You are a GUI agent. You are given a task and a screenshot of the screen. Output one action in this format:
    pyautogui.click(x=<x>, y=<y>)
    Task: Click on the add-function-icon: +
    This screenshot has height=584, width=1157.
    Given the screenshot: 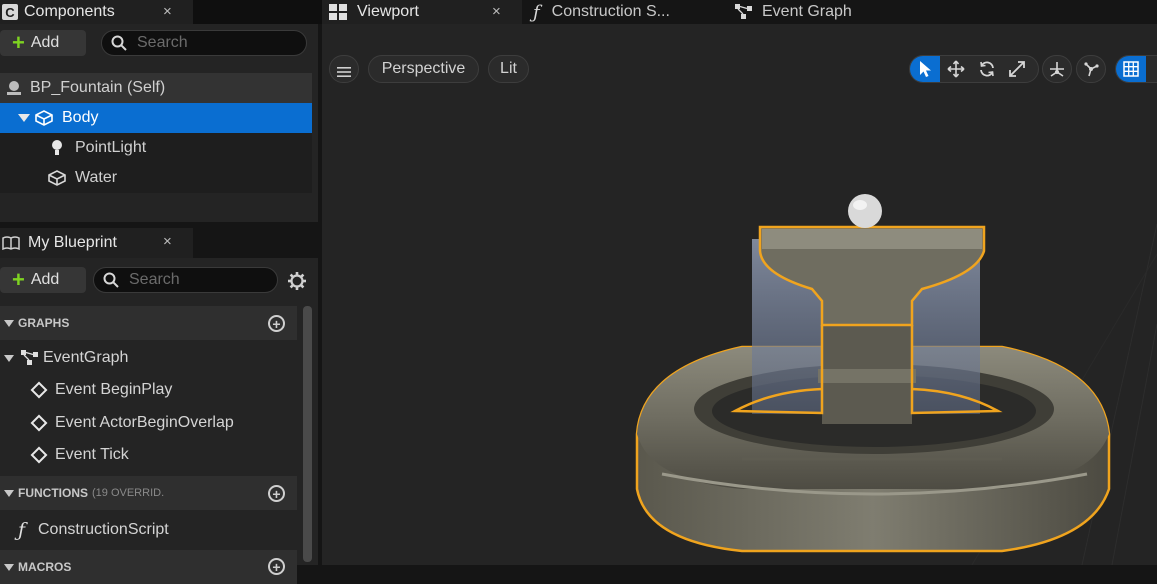 What is the action you would take?
    pyautogui.click(x=276, y=493)
    